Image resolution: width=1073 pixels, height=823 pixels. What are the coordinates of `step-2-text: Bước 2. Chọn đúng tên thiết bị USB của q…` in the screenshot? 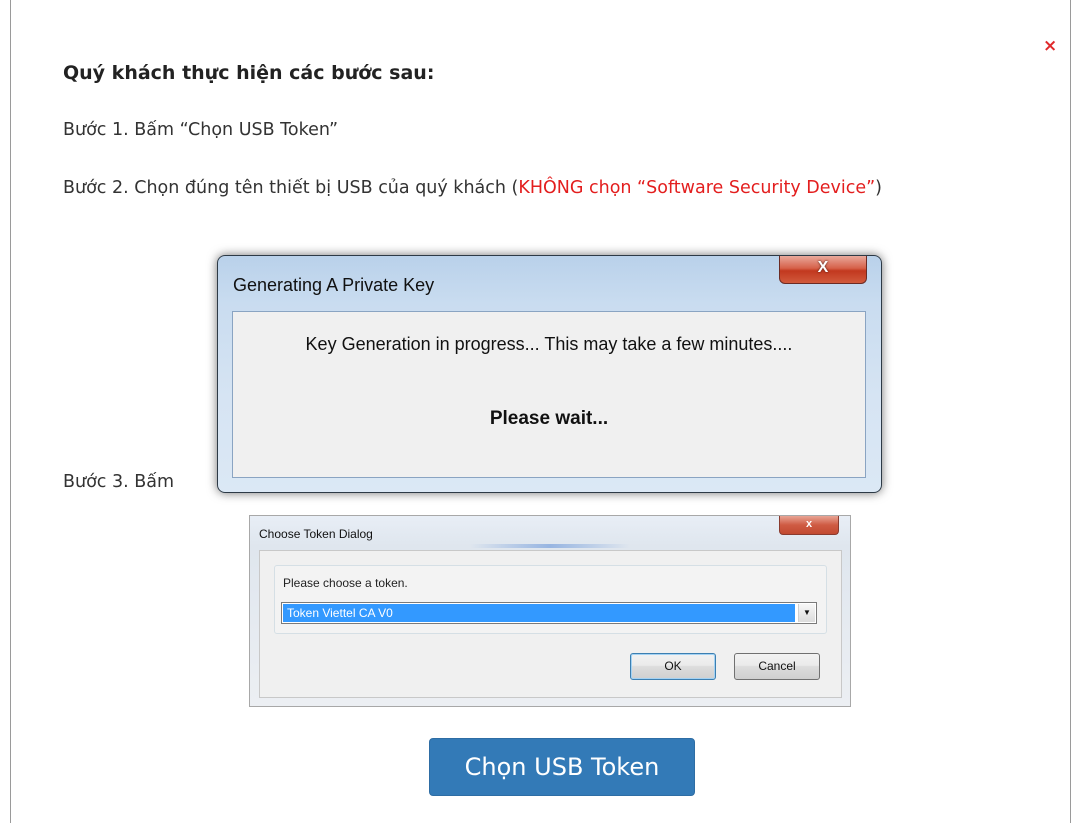 It's located at (562, 188).